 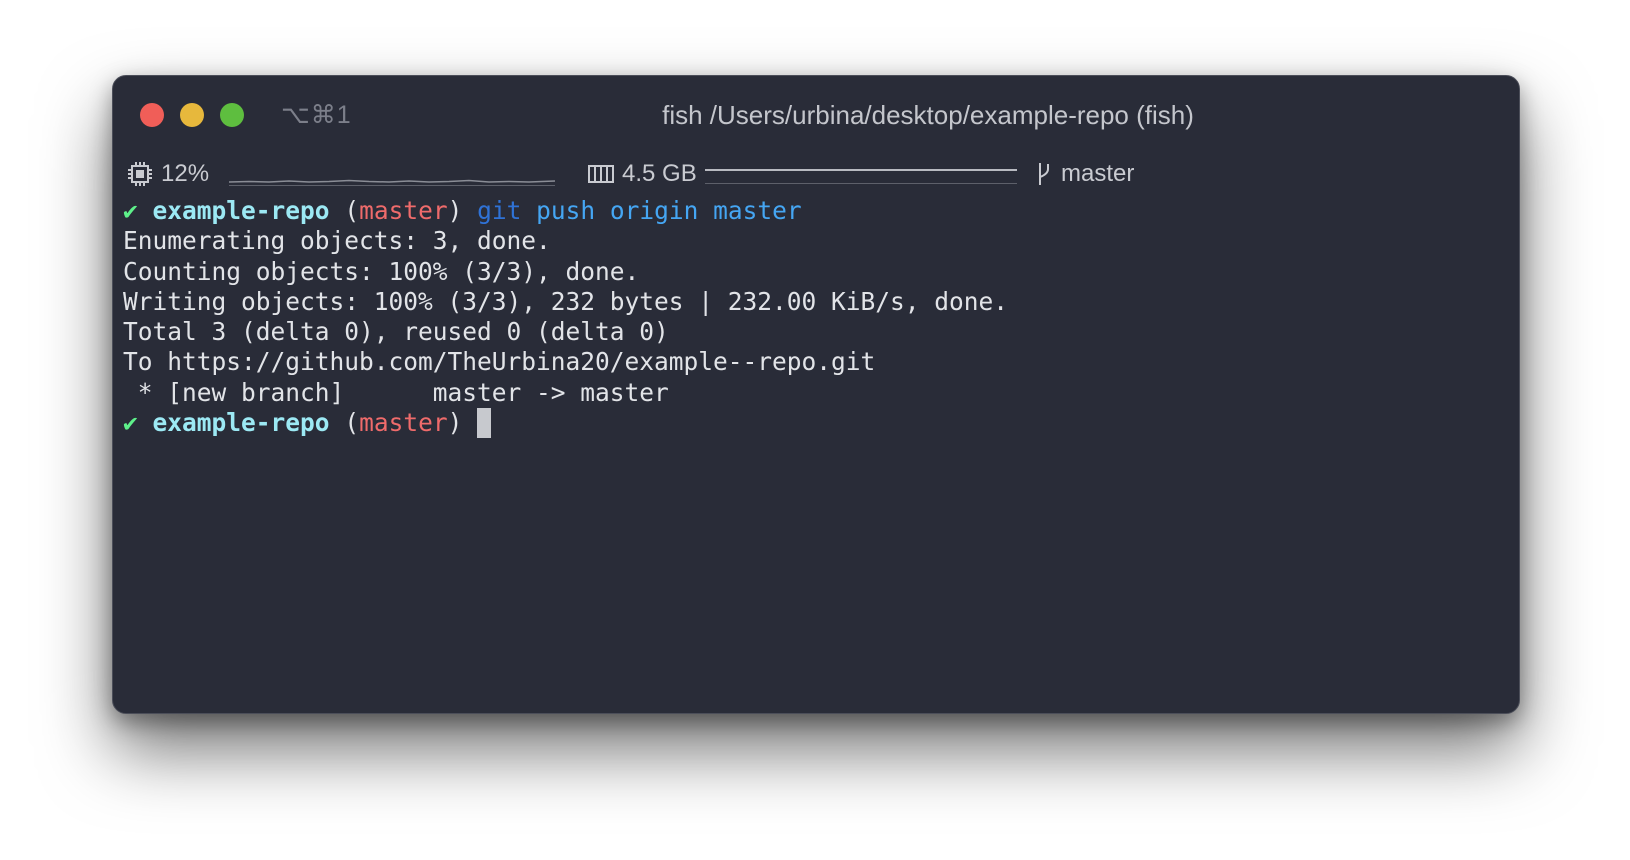 I want to click on git-branch-name: master, so click(x=1098, y=173).